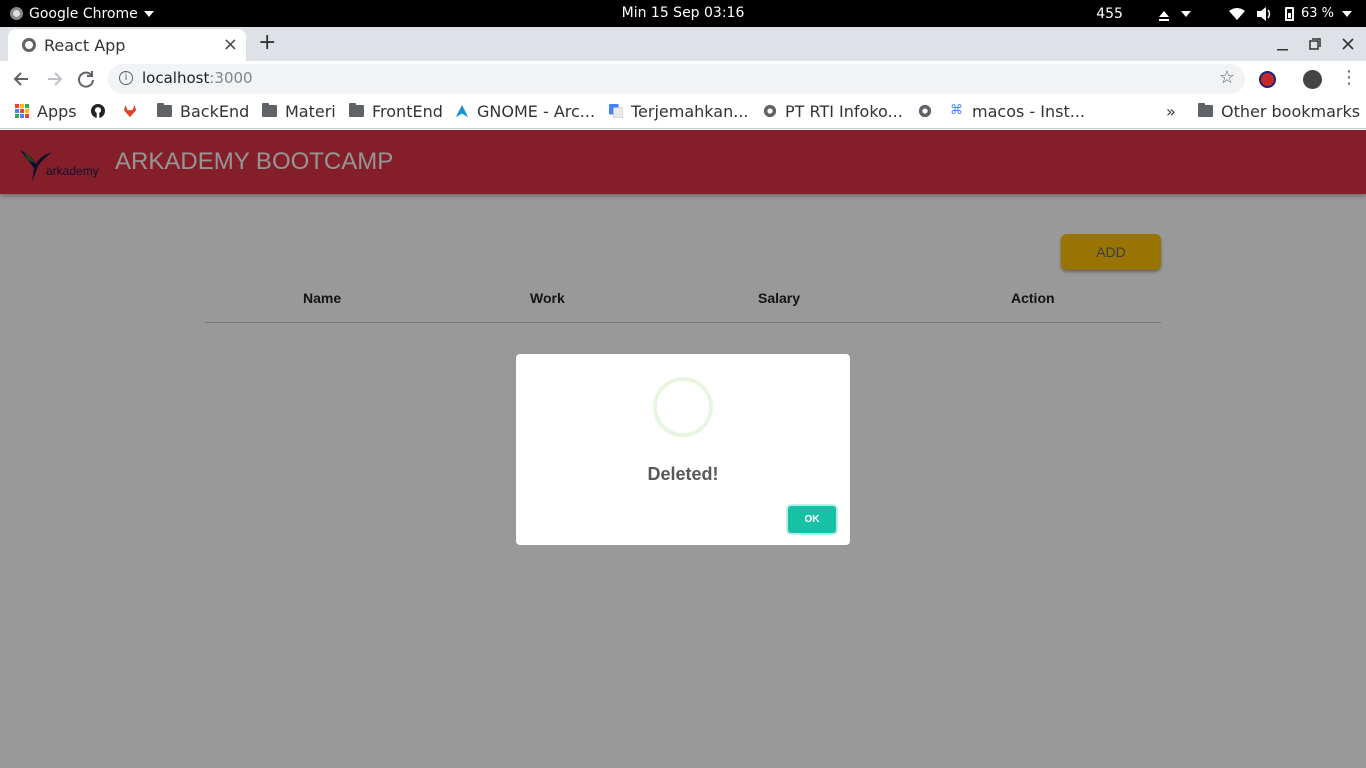 This screenshot has height=768, width=1366. Describe the element at coordinates (215, 111) in the screenshot. I see `bookmark-label: BackEnd` at that location.